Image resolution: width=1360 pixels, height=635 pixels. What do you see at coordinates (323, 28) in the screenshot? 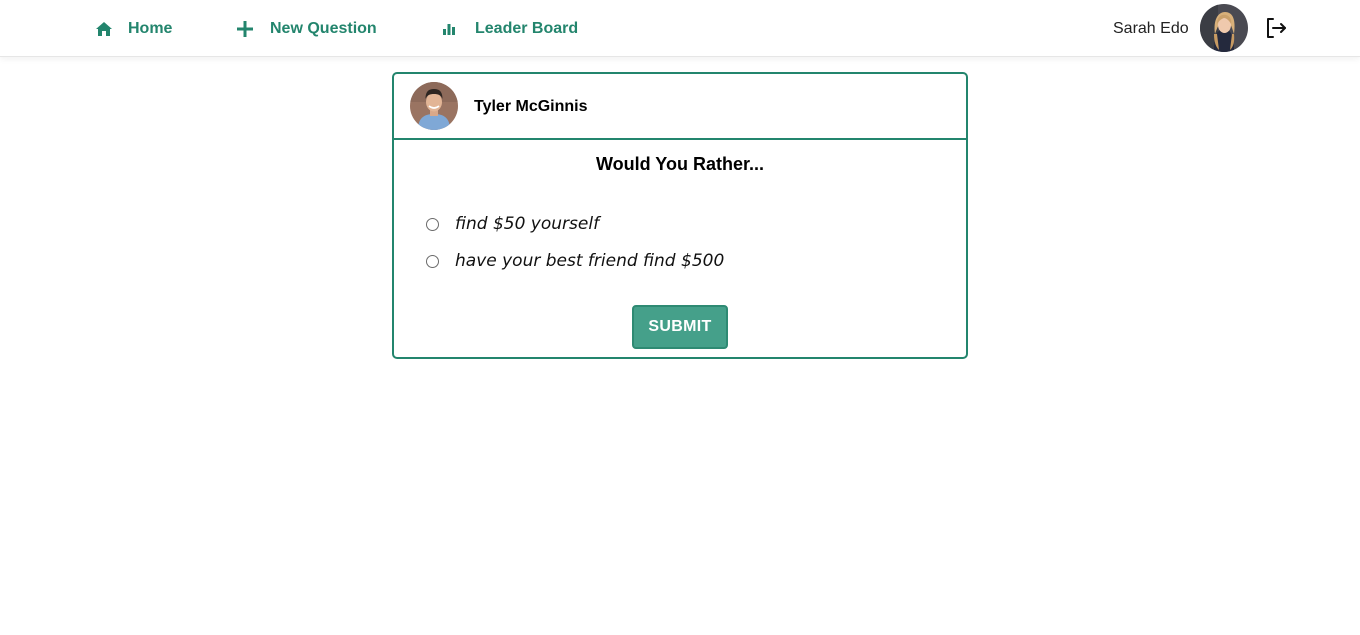
I see `nav-new-question-label: New Question` at bounding box center [323, 28].